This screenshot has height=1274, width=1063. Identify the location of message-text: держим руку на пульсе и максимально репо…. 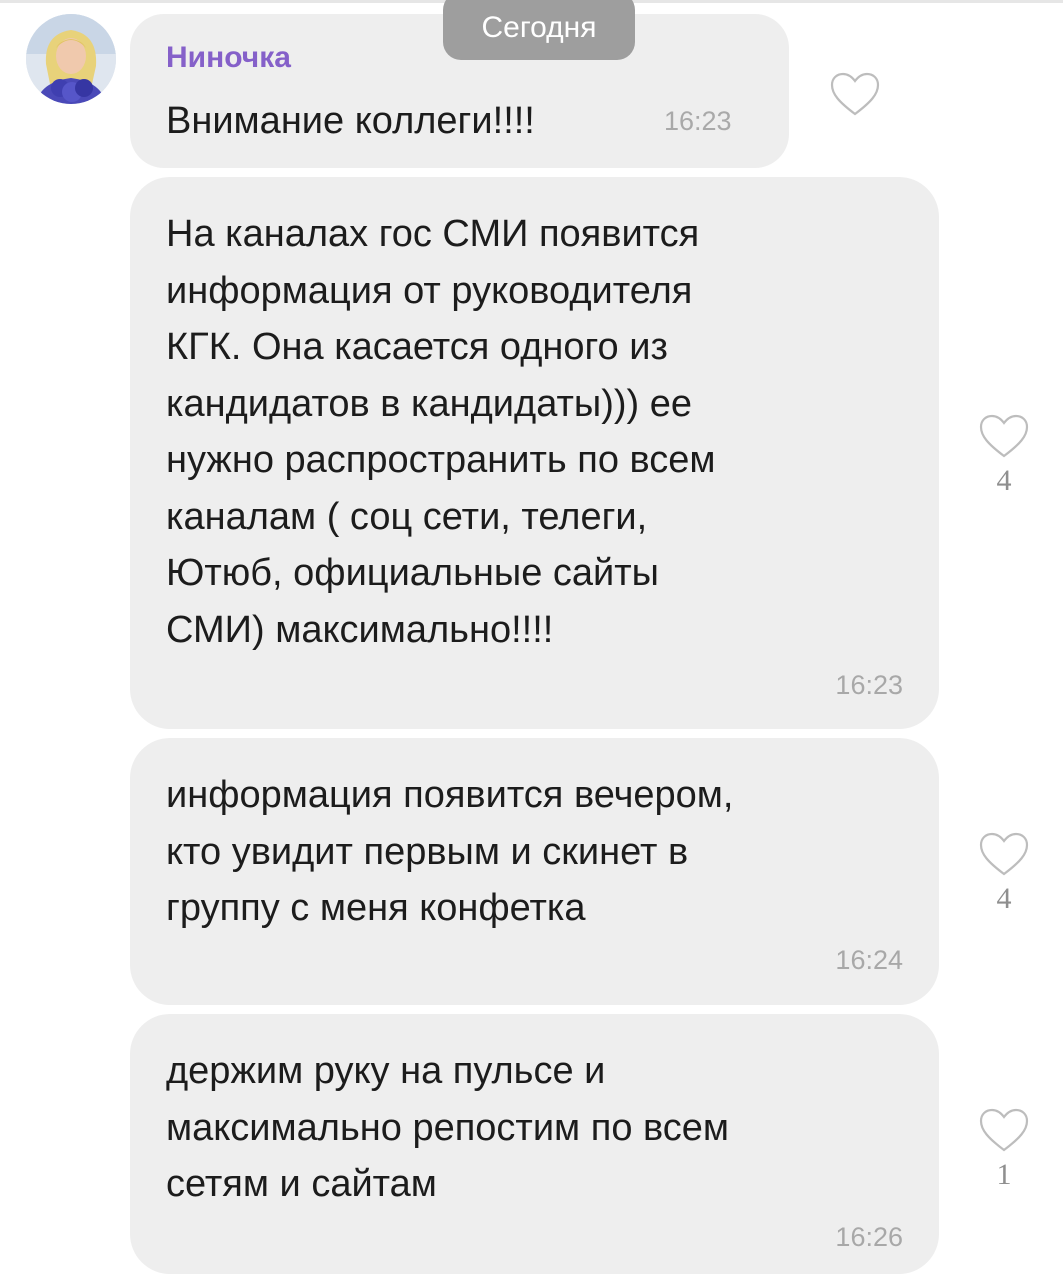
(448, 1127).